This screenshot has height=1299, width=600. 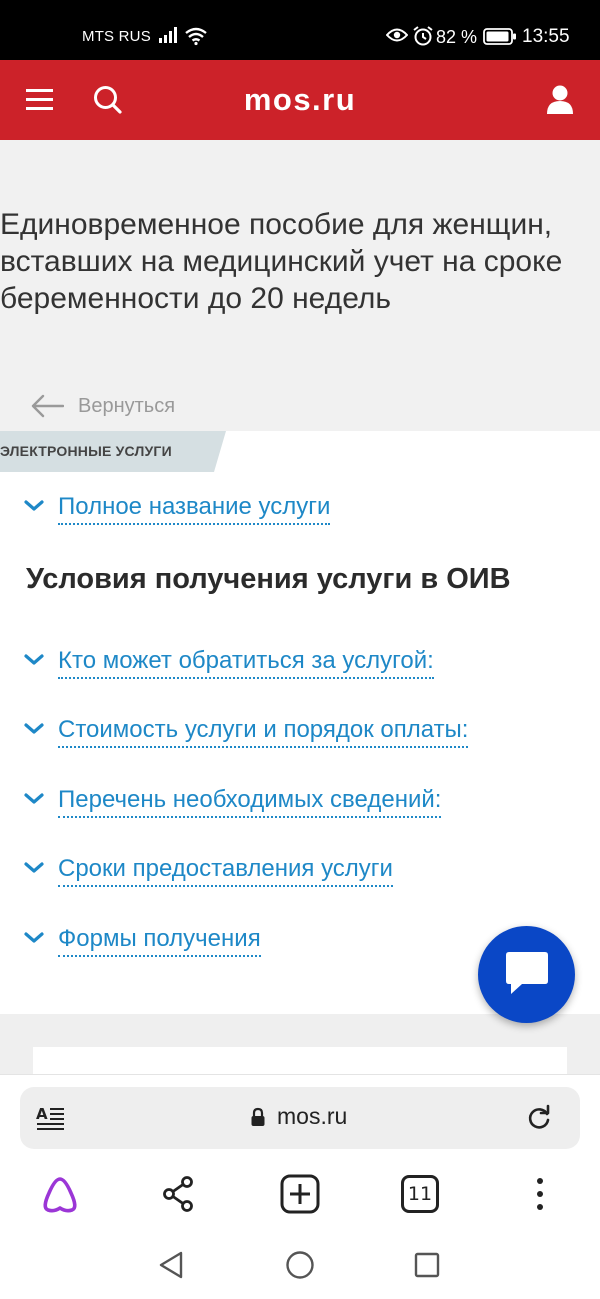 What do you see at coordinates (42, 1114) in the screenshot?
I see `svg-text: A` at bounding box center [42, 1114].